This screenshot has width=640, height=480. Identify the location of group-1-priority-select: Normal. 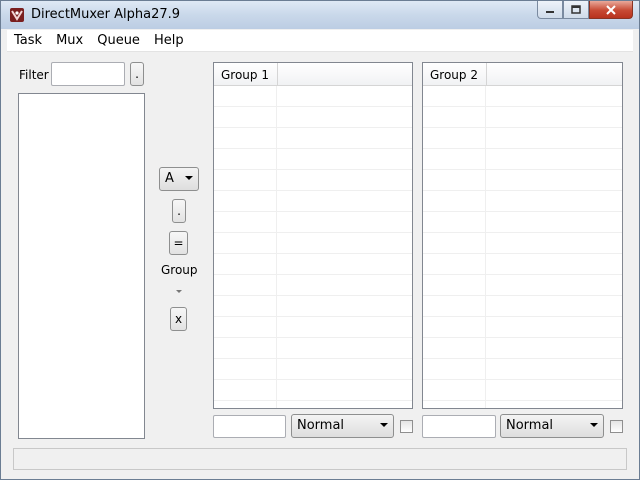
(342, 426).